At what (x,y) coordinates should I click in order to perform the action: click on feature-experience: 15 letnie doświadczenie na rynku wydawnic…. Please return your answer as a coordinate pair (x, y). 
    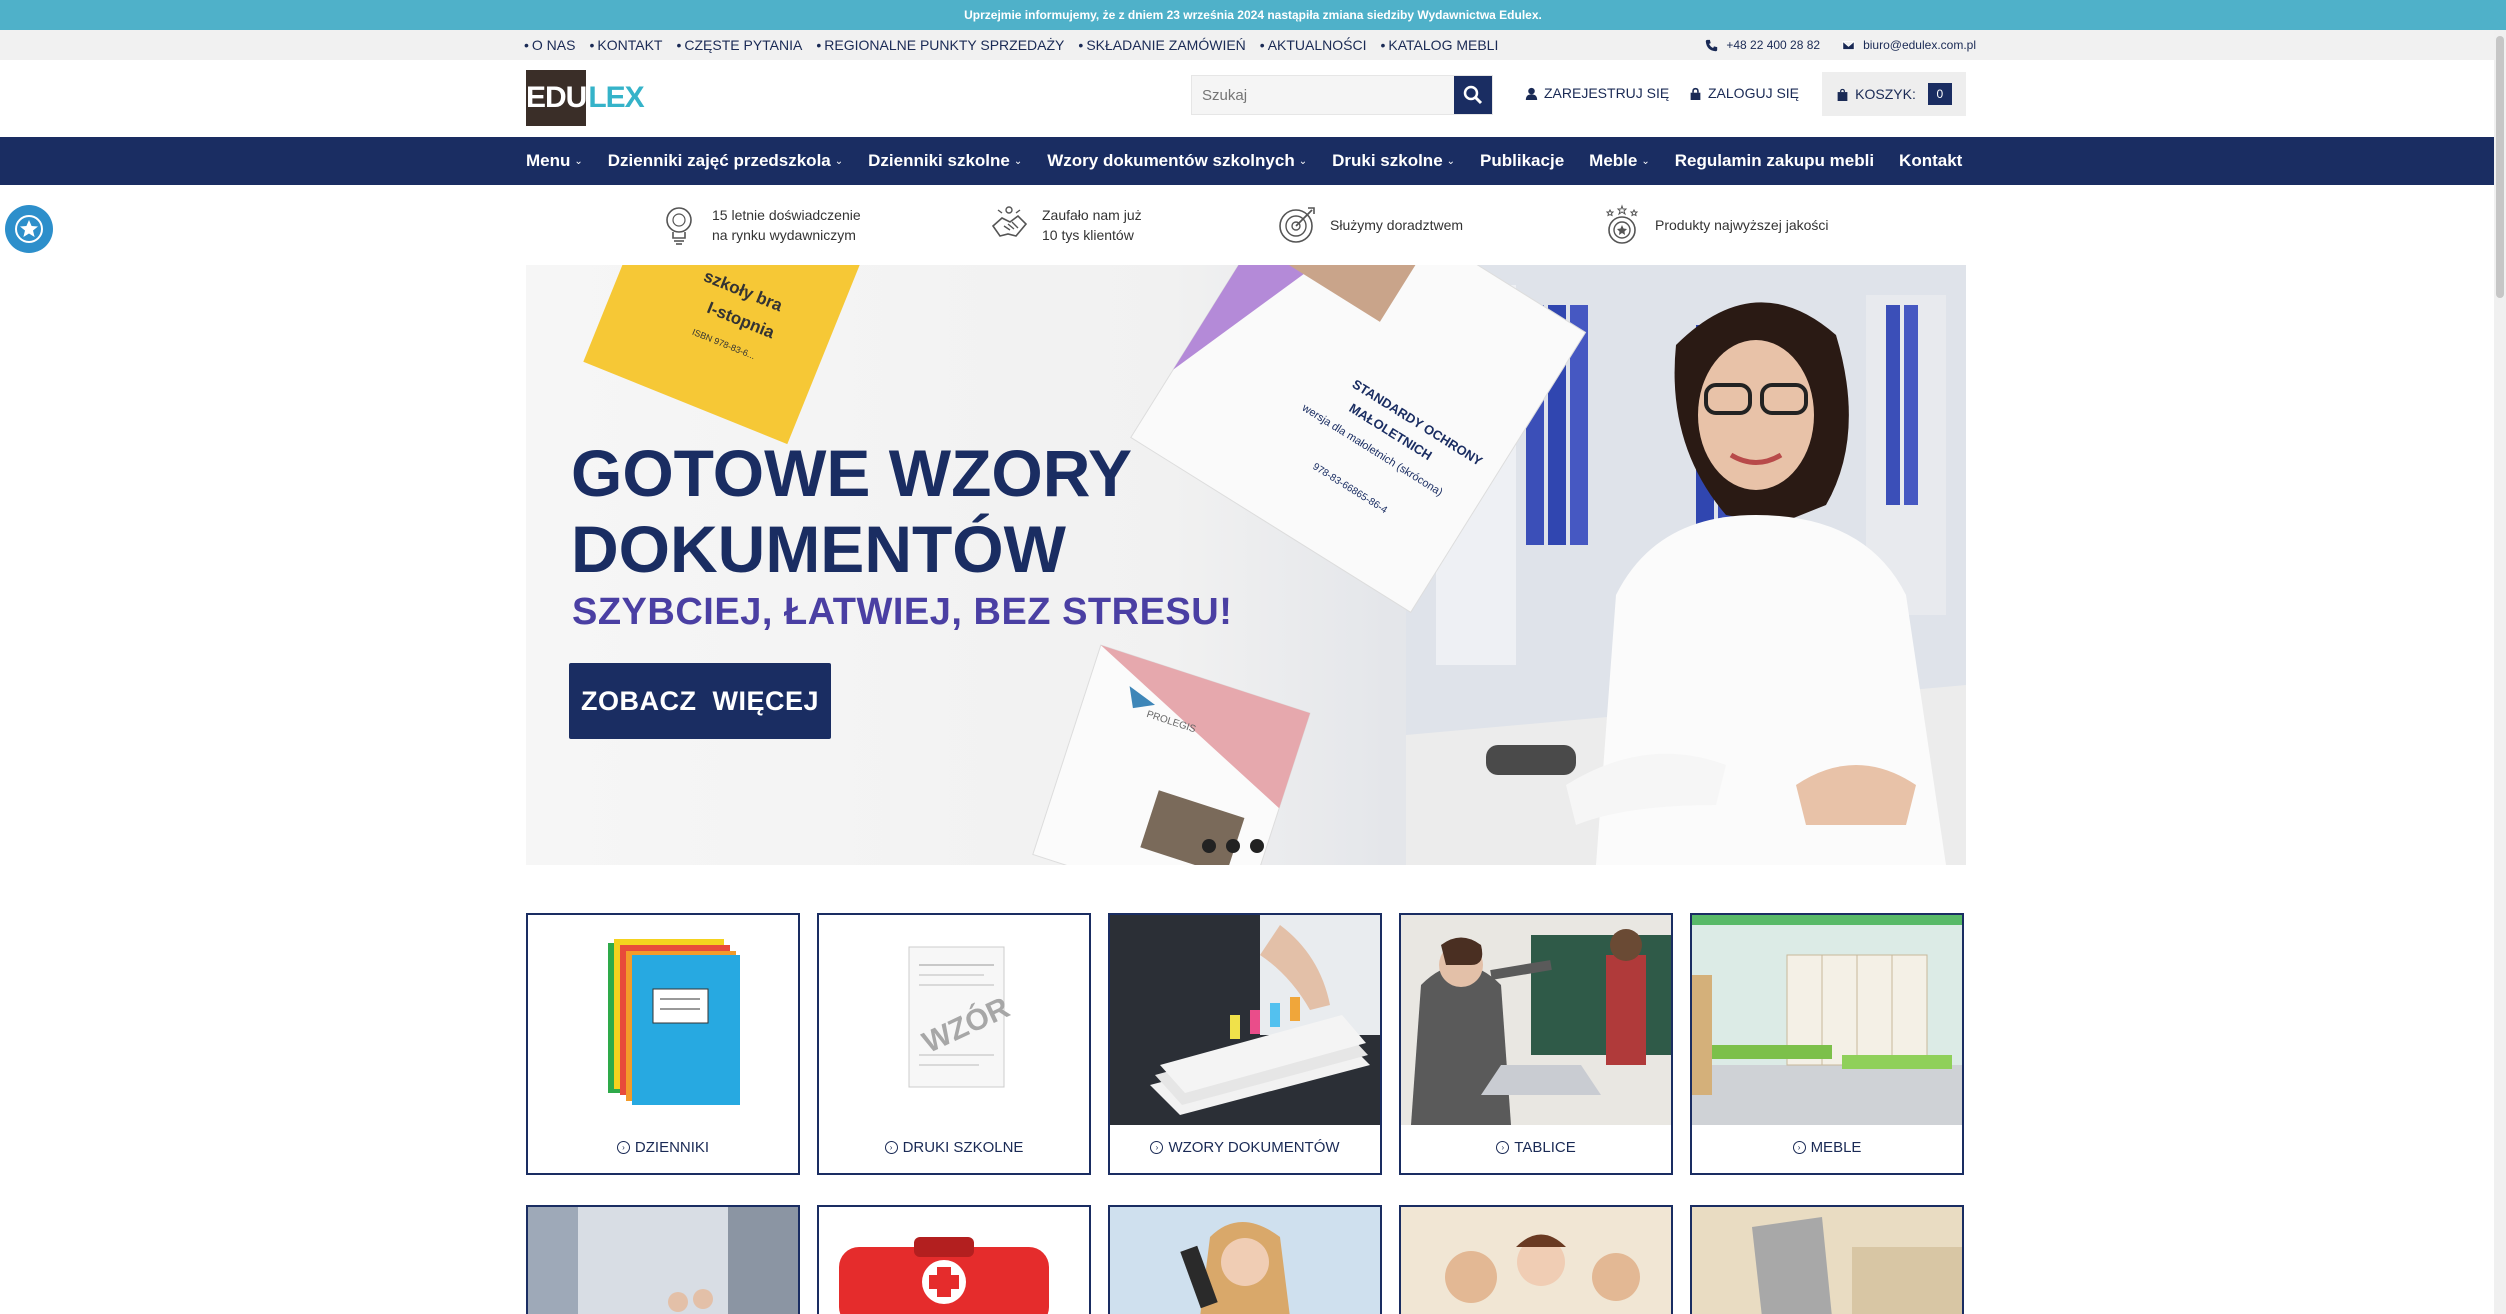
    Looking at the image, I should click on (760, 225).